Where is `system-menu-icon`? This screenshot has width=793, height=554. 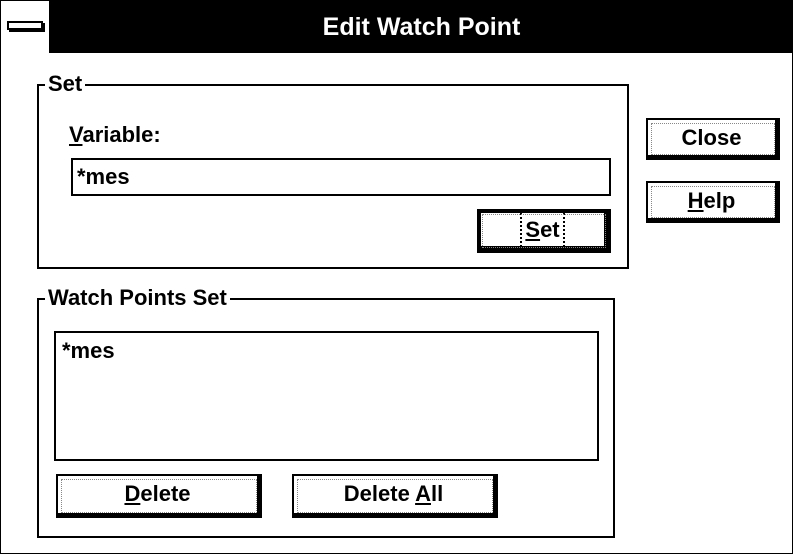
system-menu-icon is located at coordinates (25, 25).